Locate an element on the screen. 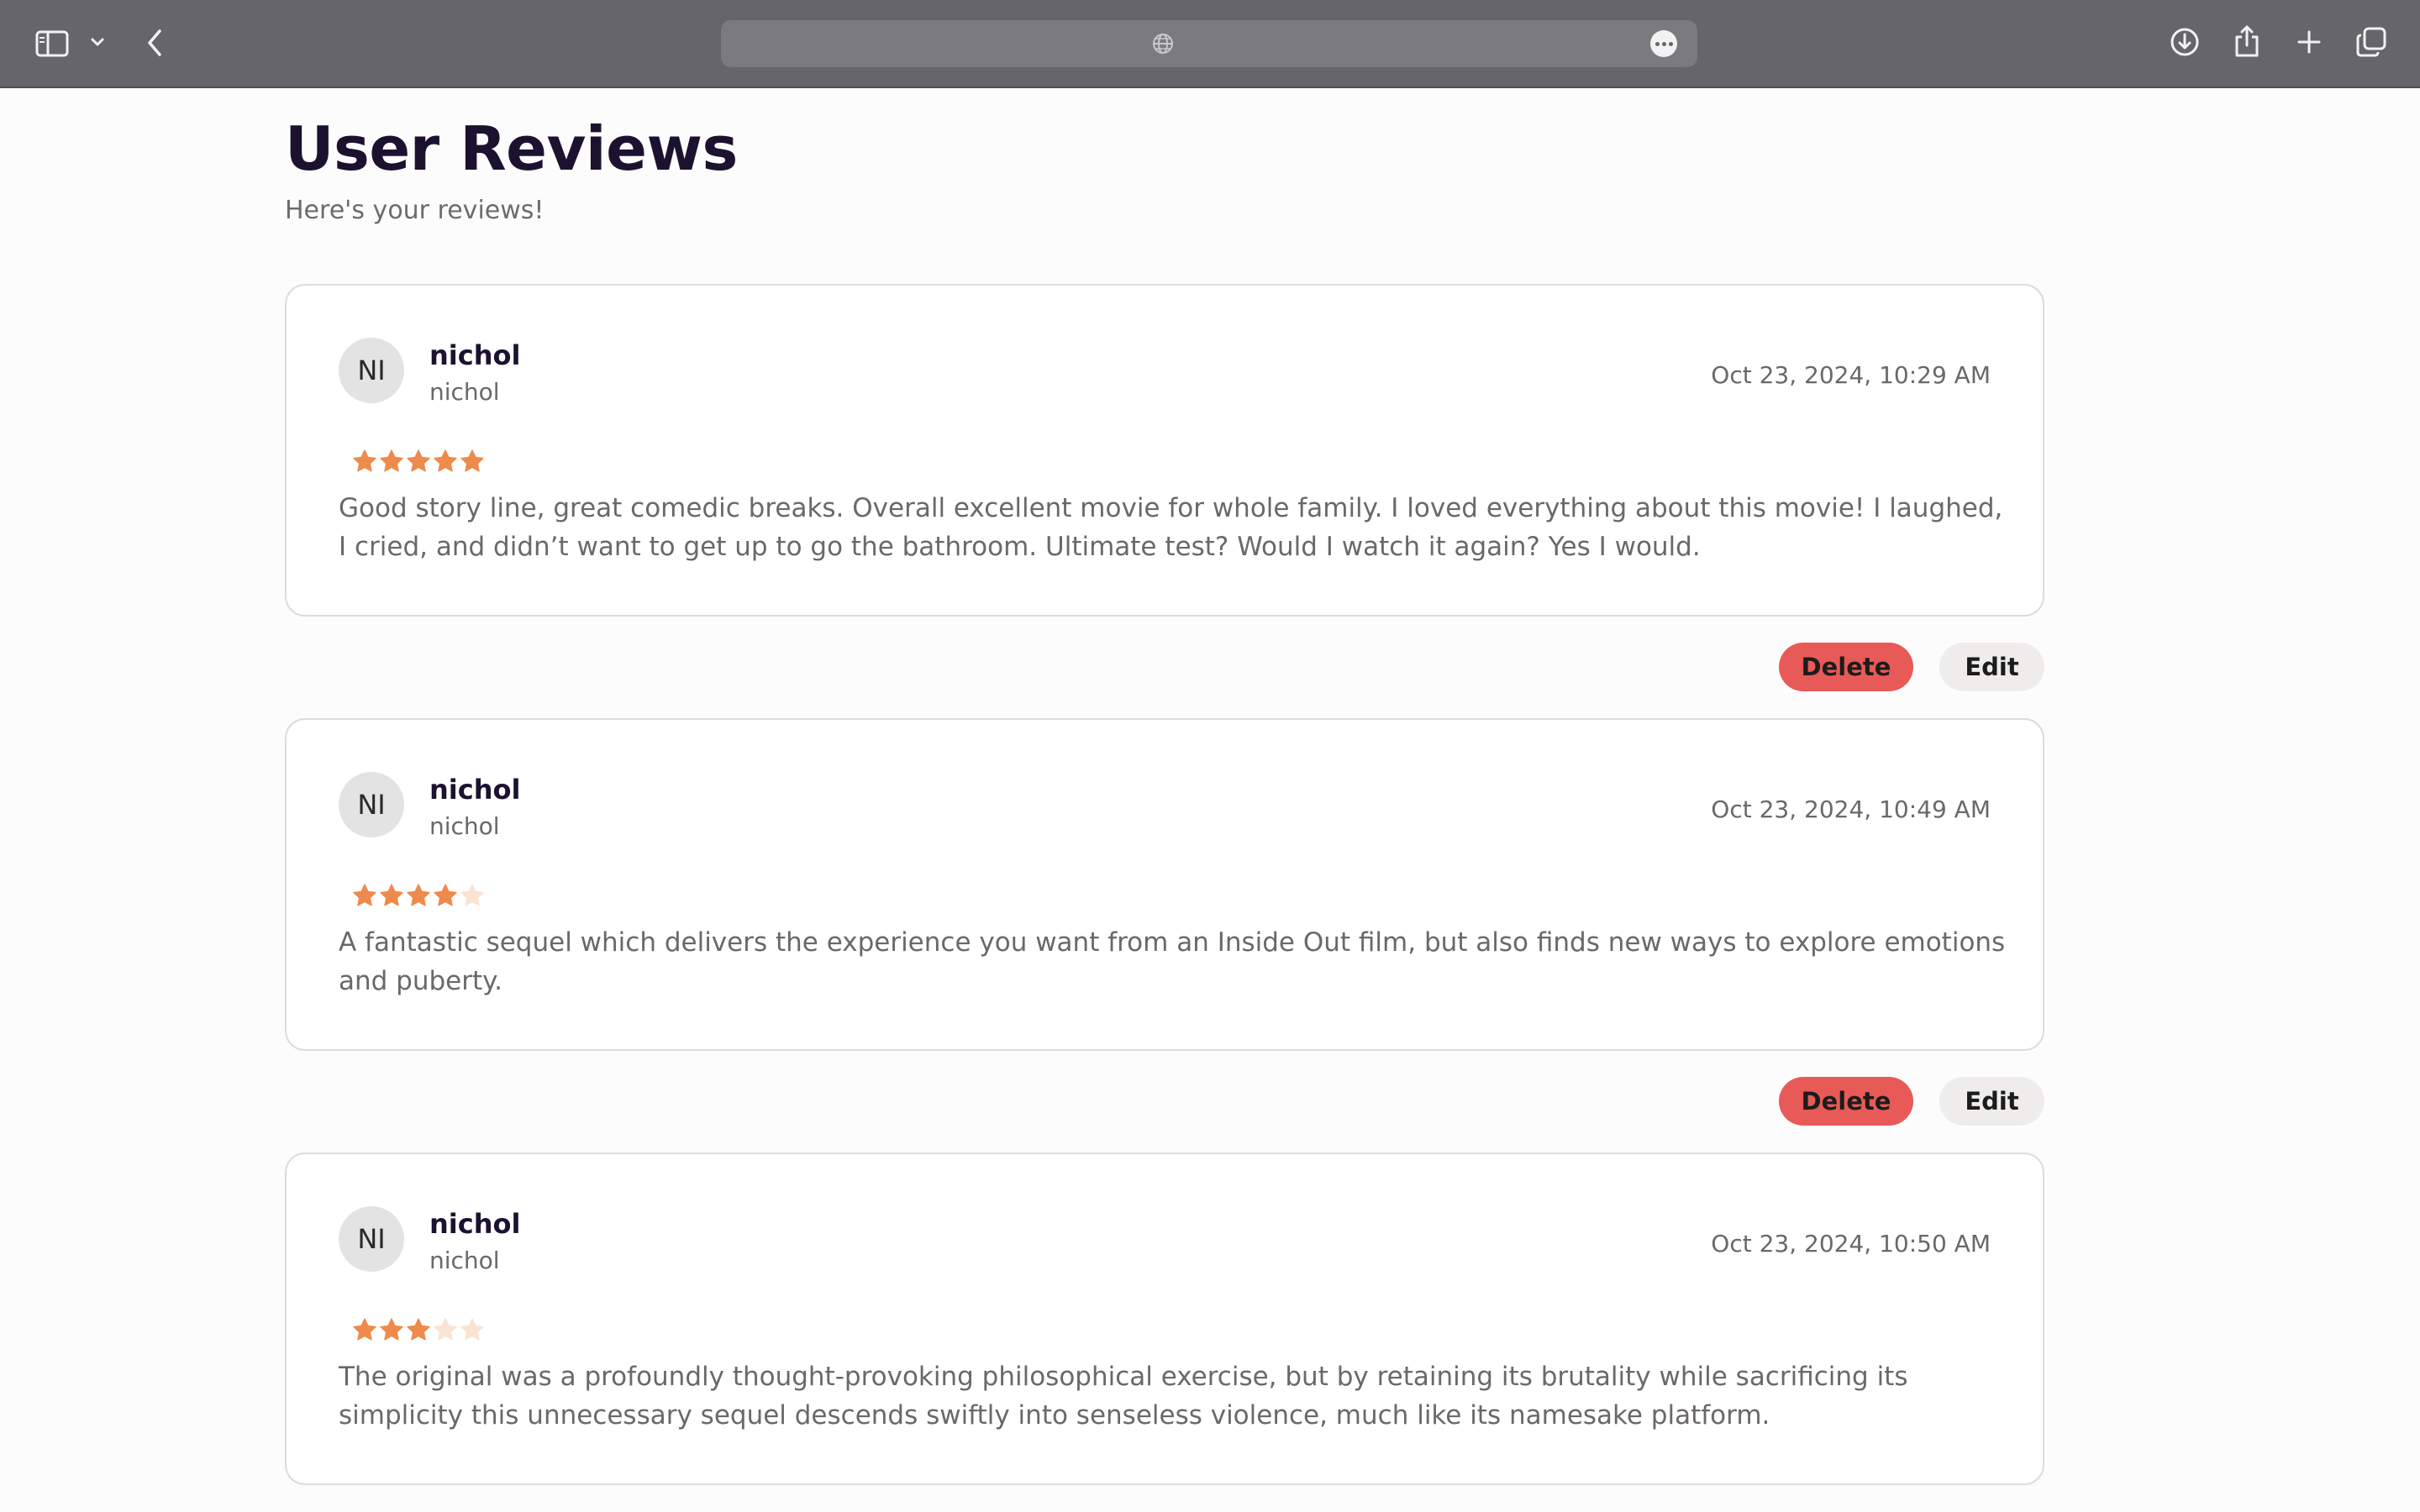  share-icon is located at coordinates (2247, 41).